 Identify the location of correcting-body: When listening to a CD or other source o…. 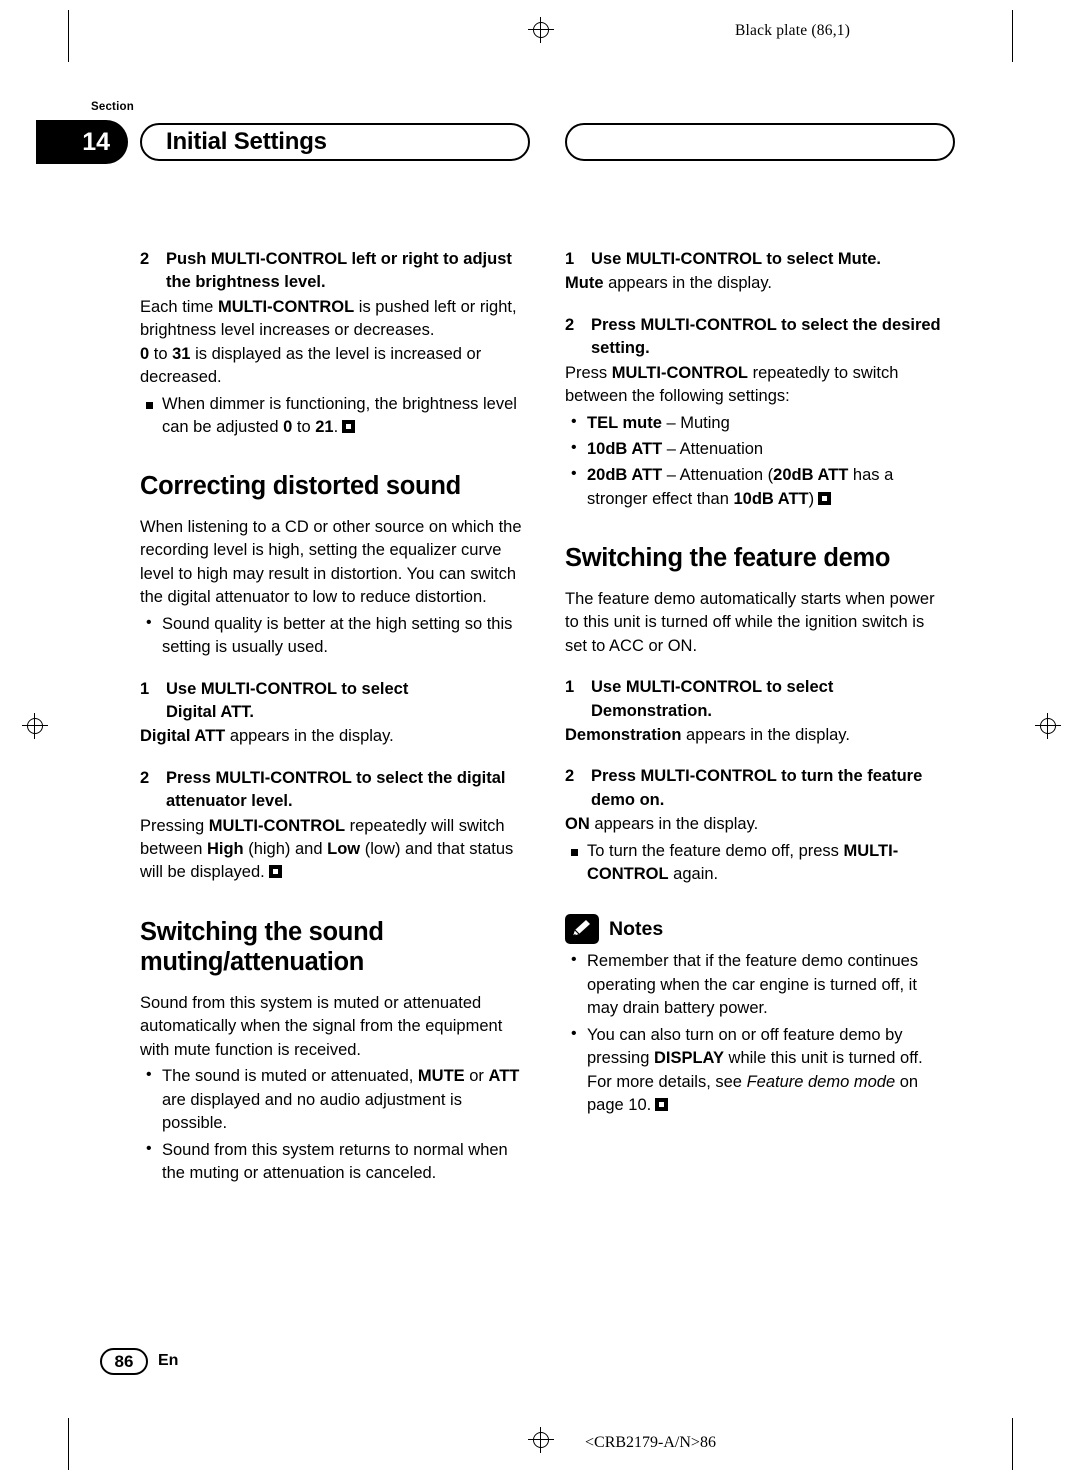
(331, 562).